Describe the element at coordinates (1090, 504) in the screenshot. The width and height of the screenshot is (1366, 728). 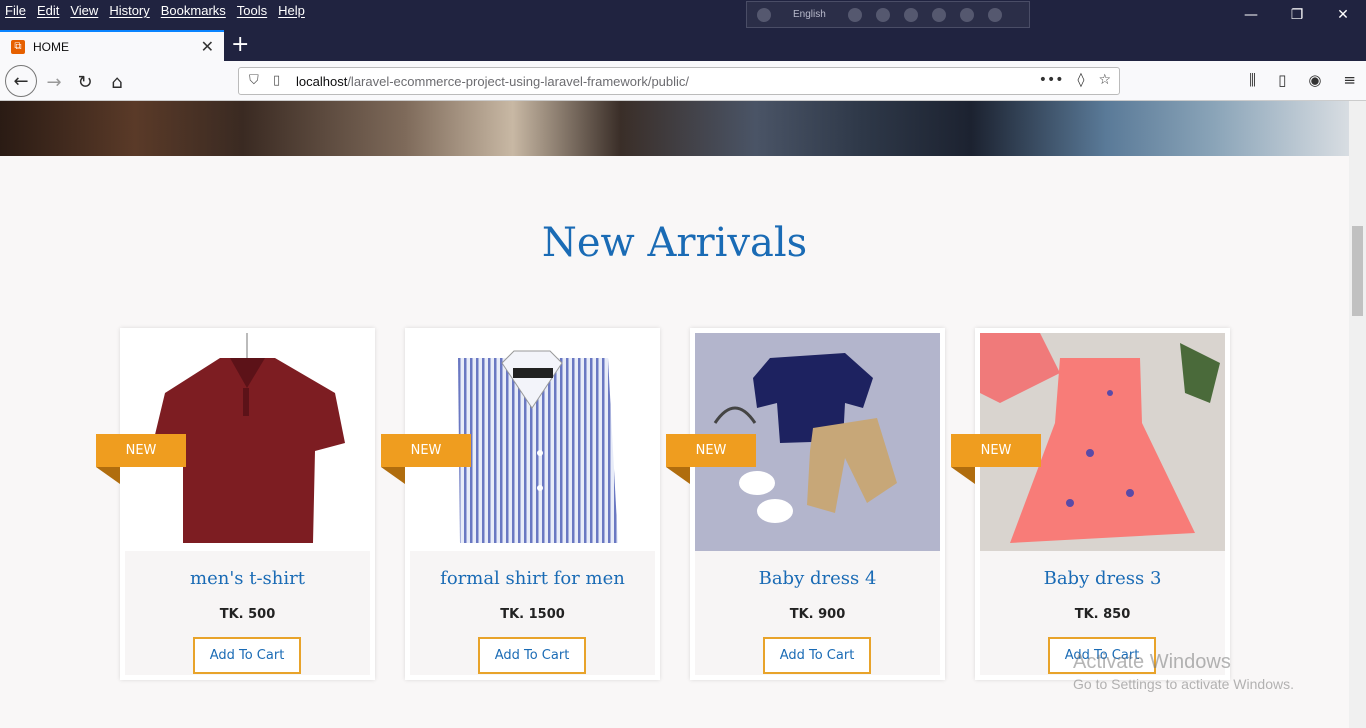
I see `product-card: NEW Baby dress 3 TK. 850 Add To Cart` at that location.